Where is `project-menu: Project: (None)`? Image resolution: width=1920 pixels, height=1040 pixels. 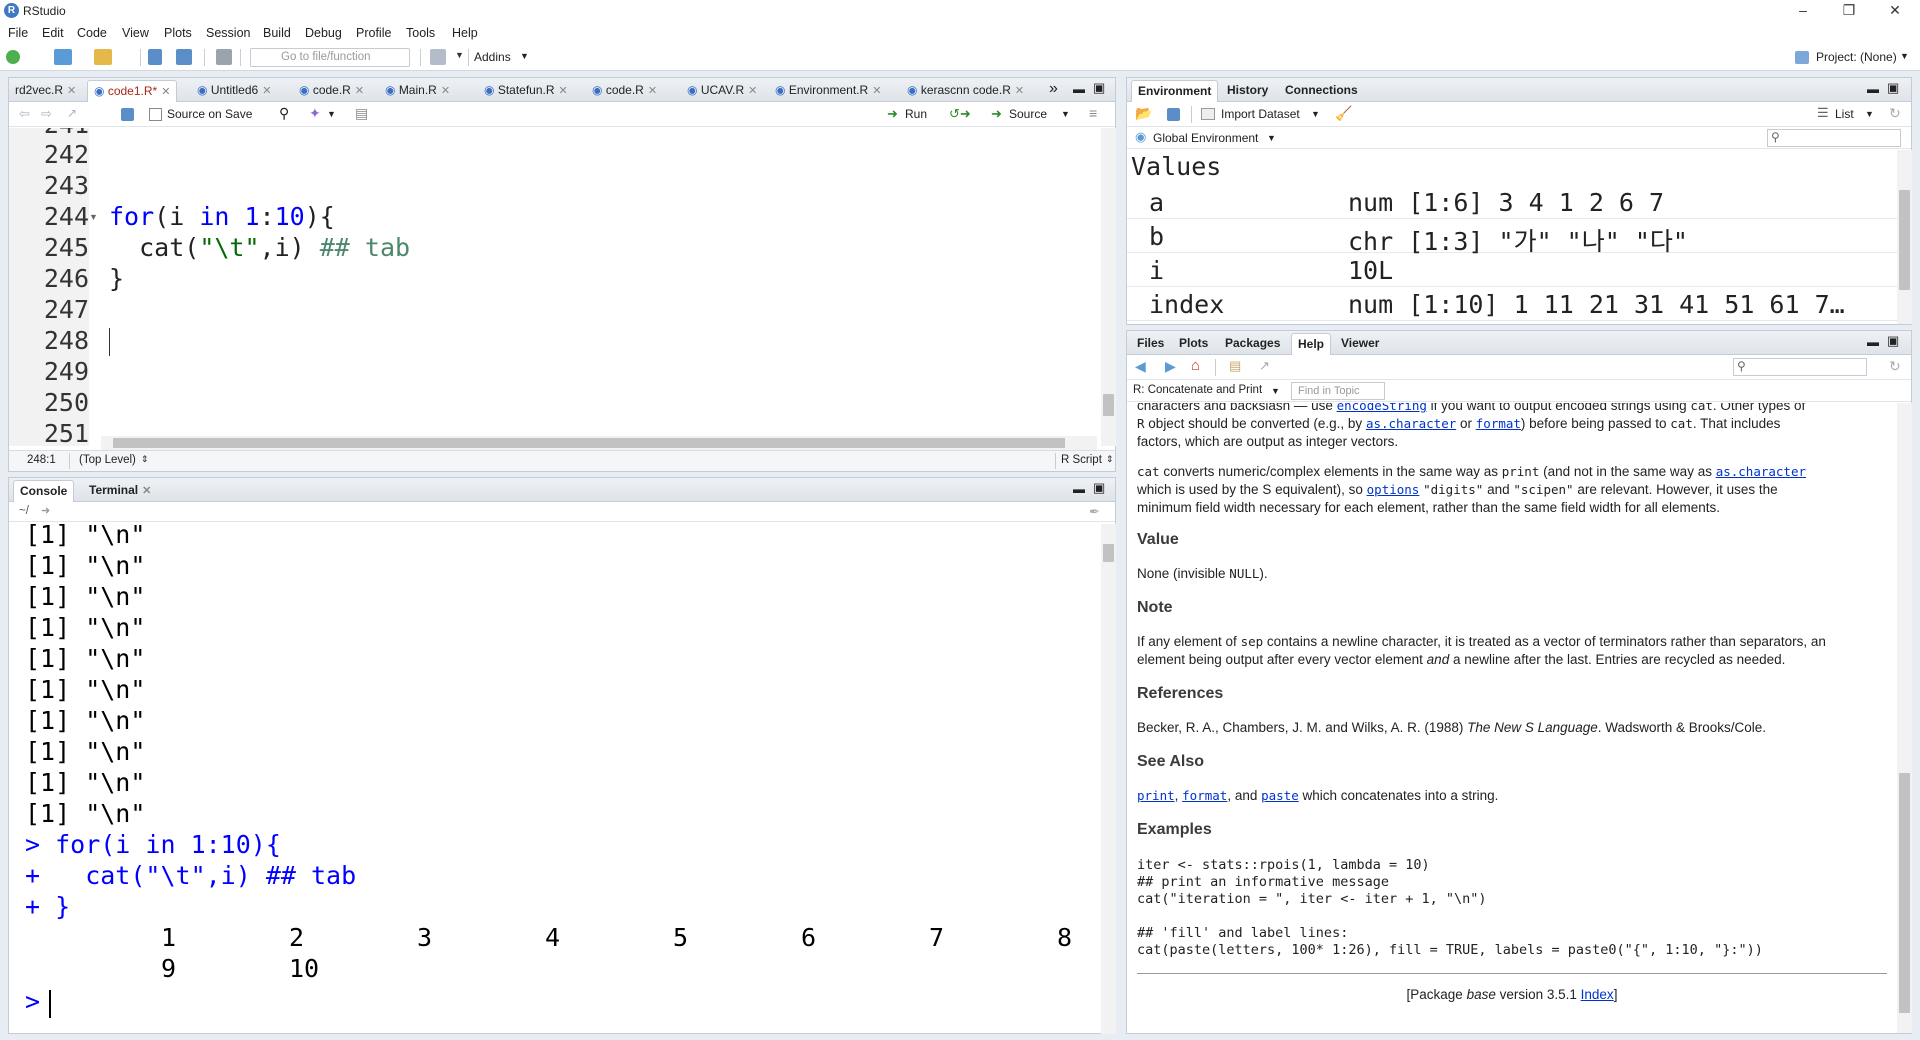
project-menu: Project: (None) is located at coordinates (1856, 57).